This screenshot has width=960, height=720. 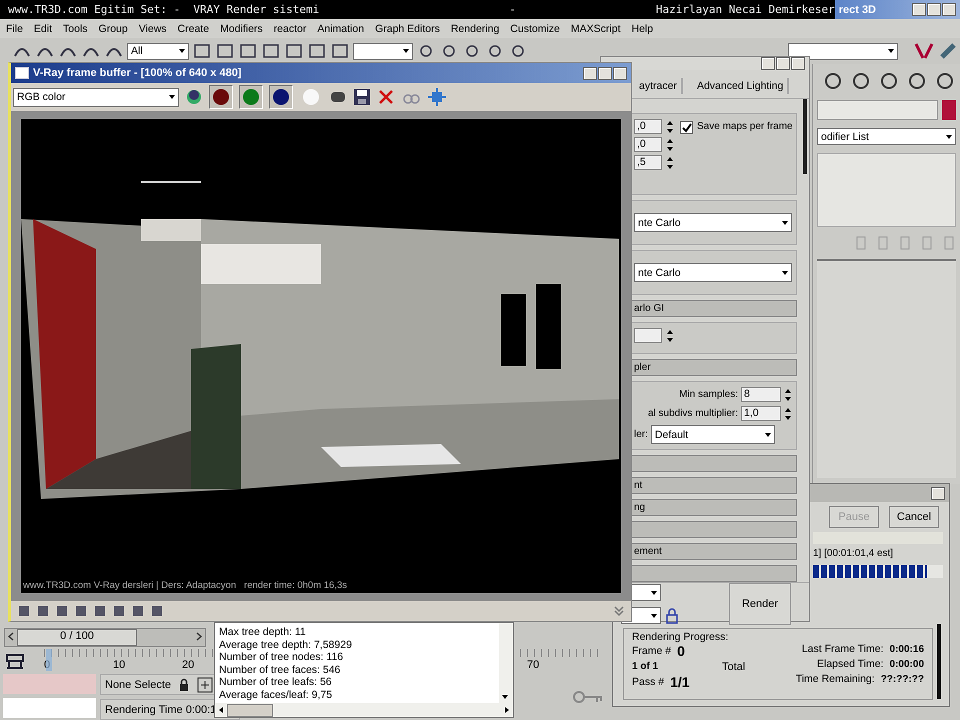 I want to click on expand-icon, so click(x=619, y=611).